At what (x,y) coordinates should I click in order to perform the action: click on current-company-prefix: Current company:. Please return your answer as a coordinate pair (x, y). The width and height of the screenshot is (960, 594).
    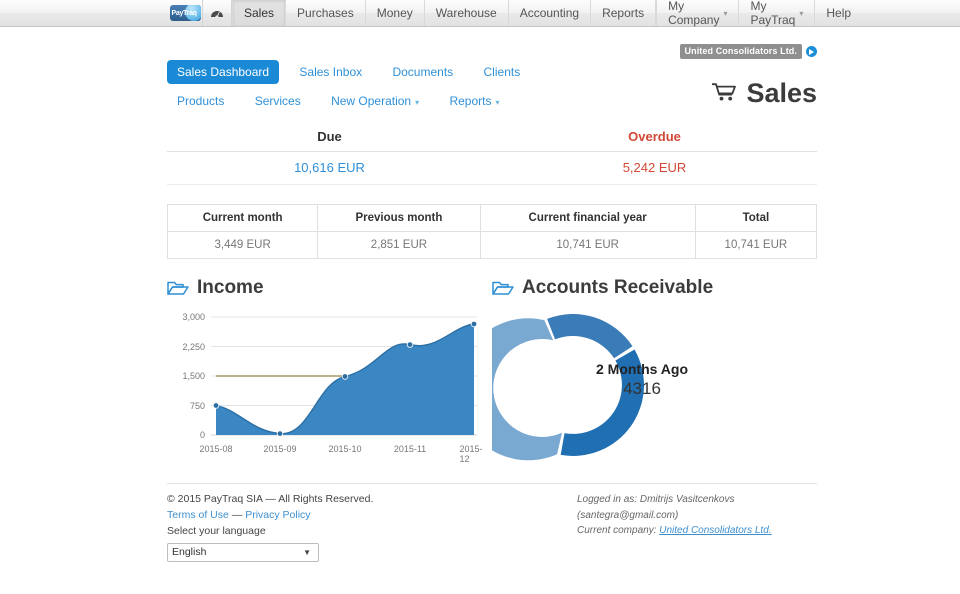
    Looking at the image, I should click on (617, 530).